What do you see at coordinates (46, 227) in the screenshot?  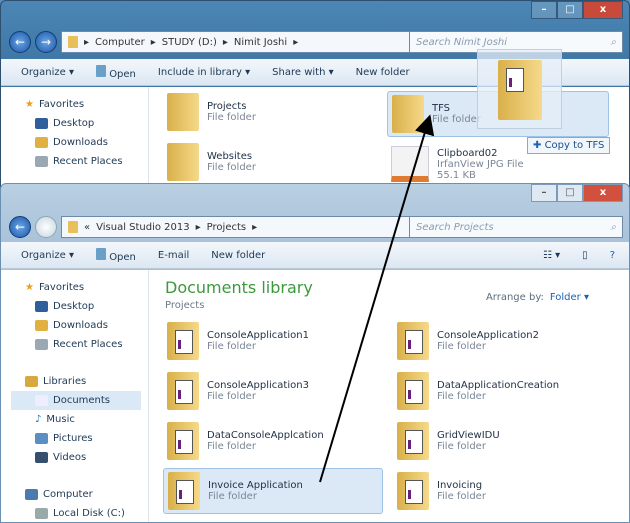 I see `forward-button` at bounding box center [46, 227].